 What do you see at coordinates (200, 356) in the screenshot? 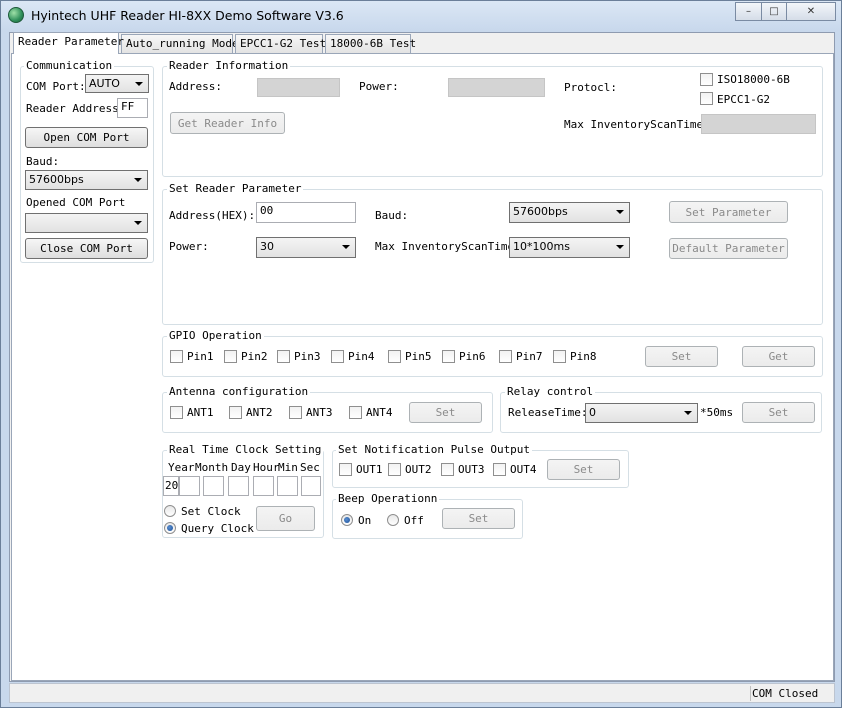
I see `pin1-label: Pin1` at bounding box center [200, 356].